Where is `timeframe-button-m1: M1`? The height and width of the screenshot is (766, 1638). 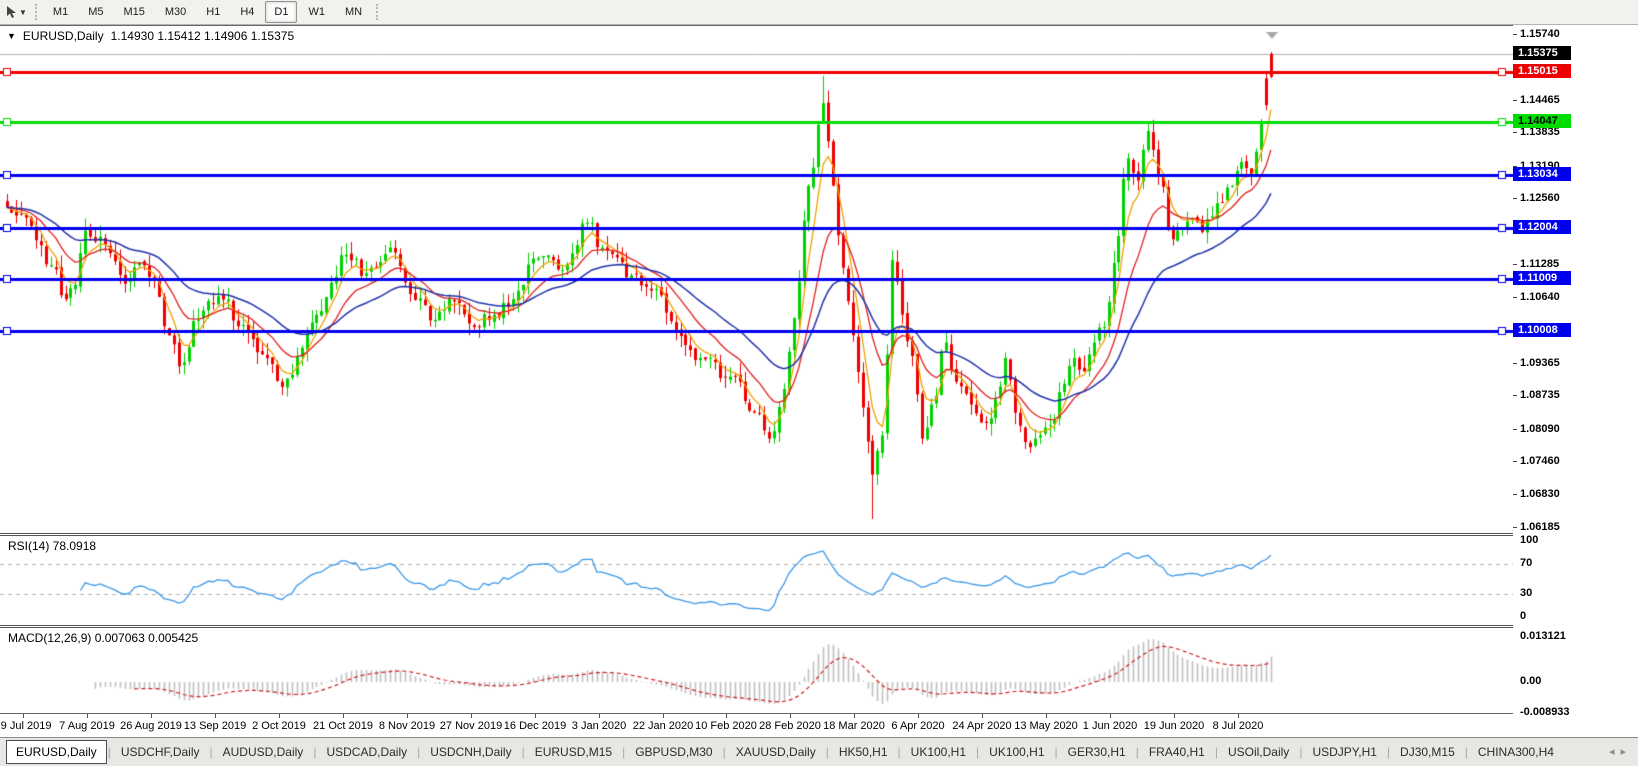 timeframe-button-m1: M1 is located at coordinates (60, 12).